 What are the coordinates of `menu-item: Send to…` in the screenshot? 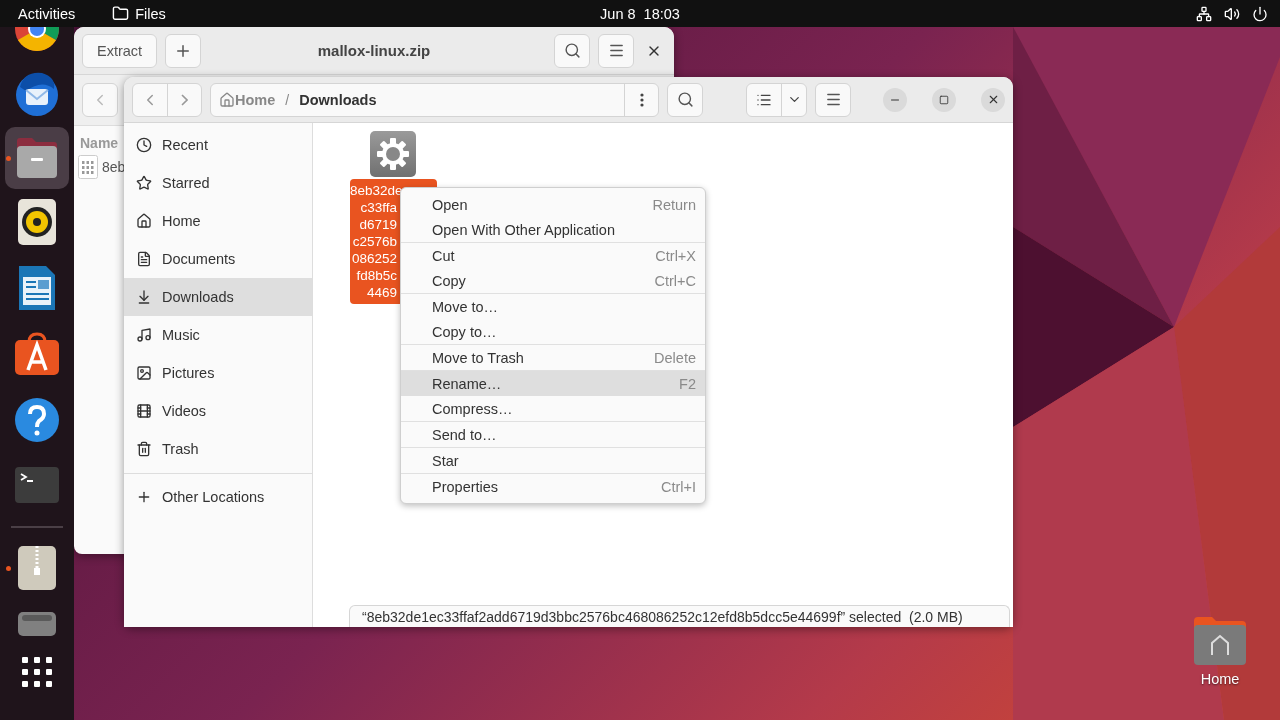 It's located at (553, 434).